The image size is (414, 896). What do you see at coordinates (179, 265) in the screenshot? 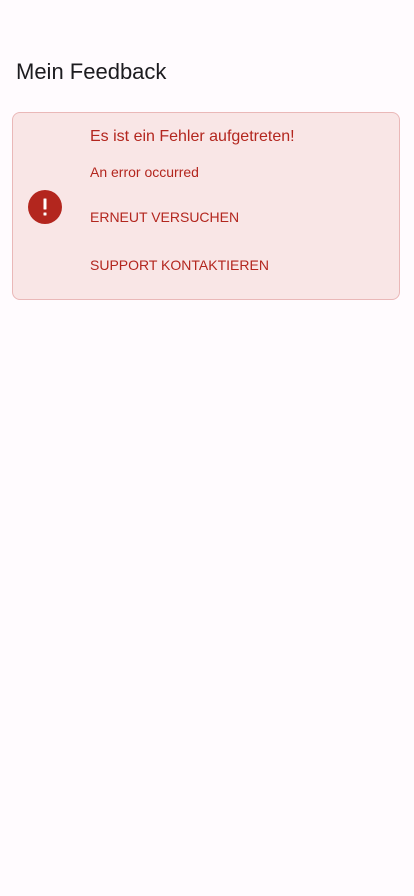
I see `contact-support-button: SUPPORT KONTAKTIEREN` at bounding box center [179, 265].